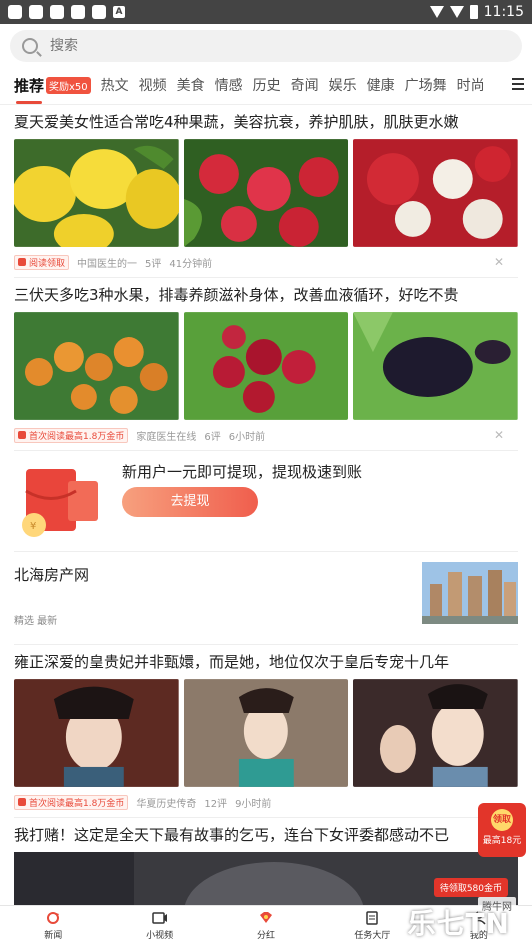 The width and height of the screenshot is (532, 946). Describe the element at coordinates (42, 262) in the screenshot. I see `reward-tag: 阅读领取` at that location.